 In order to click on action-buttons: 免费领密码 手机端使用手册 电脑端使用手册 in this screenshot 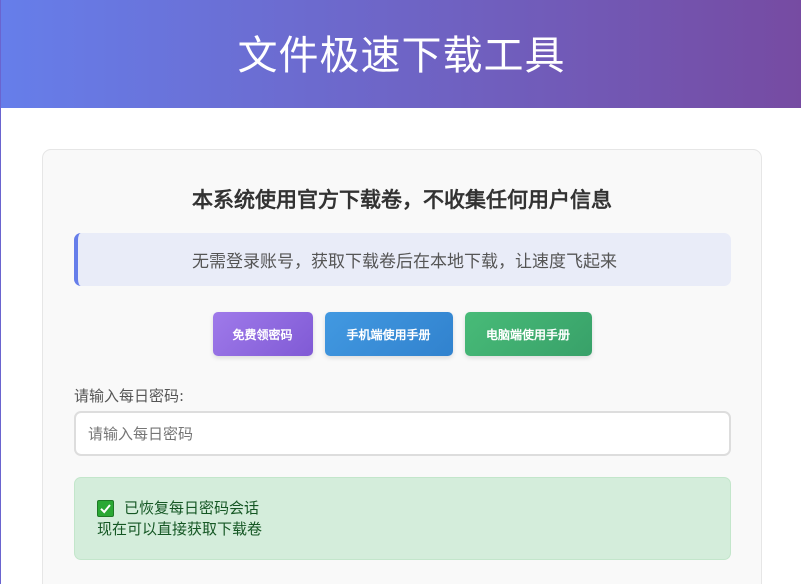, I will do `click(402, 334)`.